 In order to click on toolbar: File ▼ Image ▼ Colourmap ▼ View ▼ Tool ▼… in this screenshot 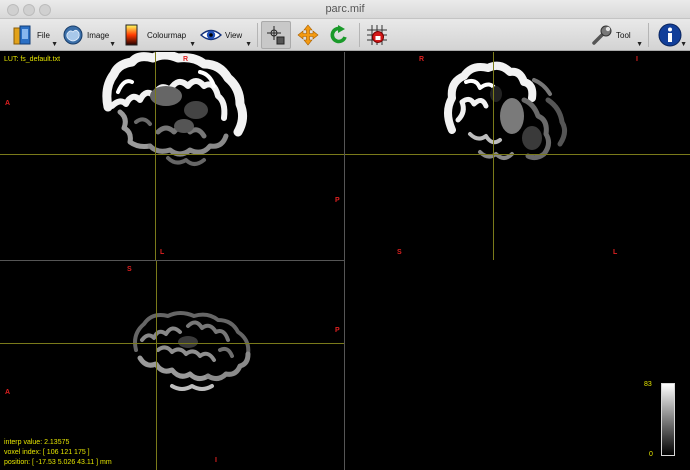, I will do `click(345, 35)`.